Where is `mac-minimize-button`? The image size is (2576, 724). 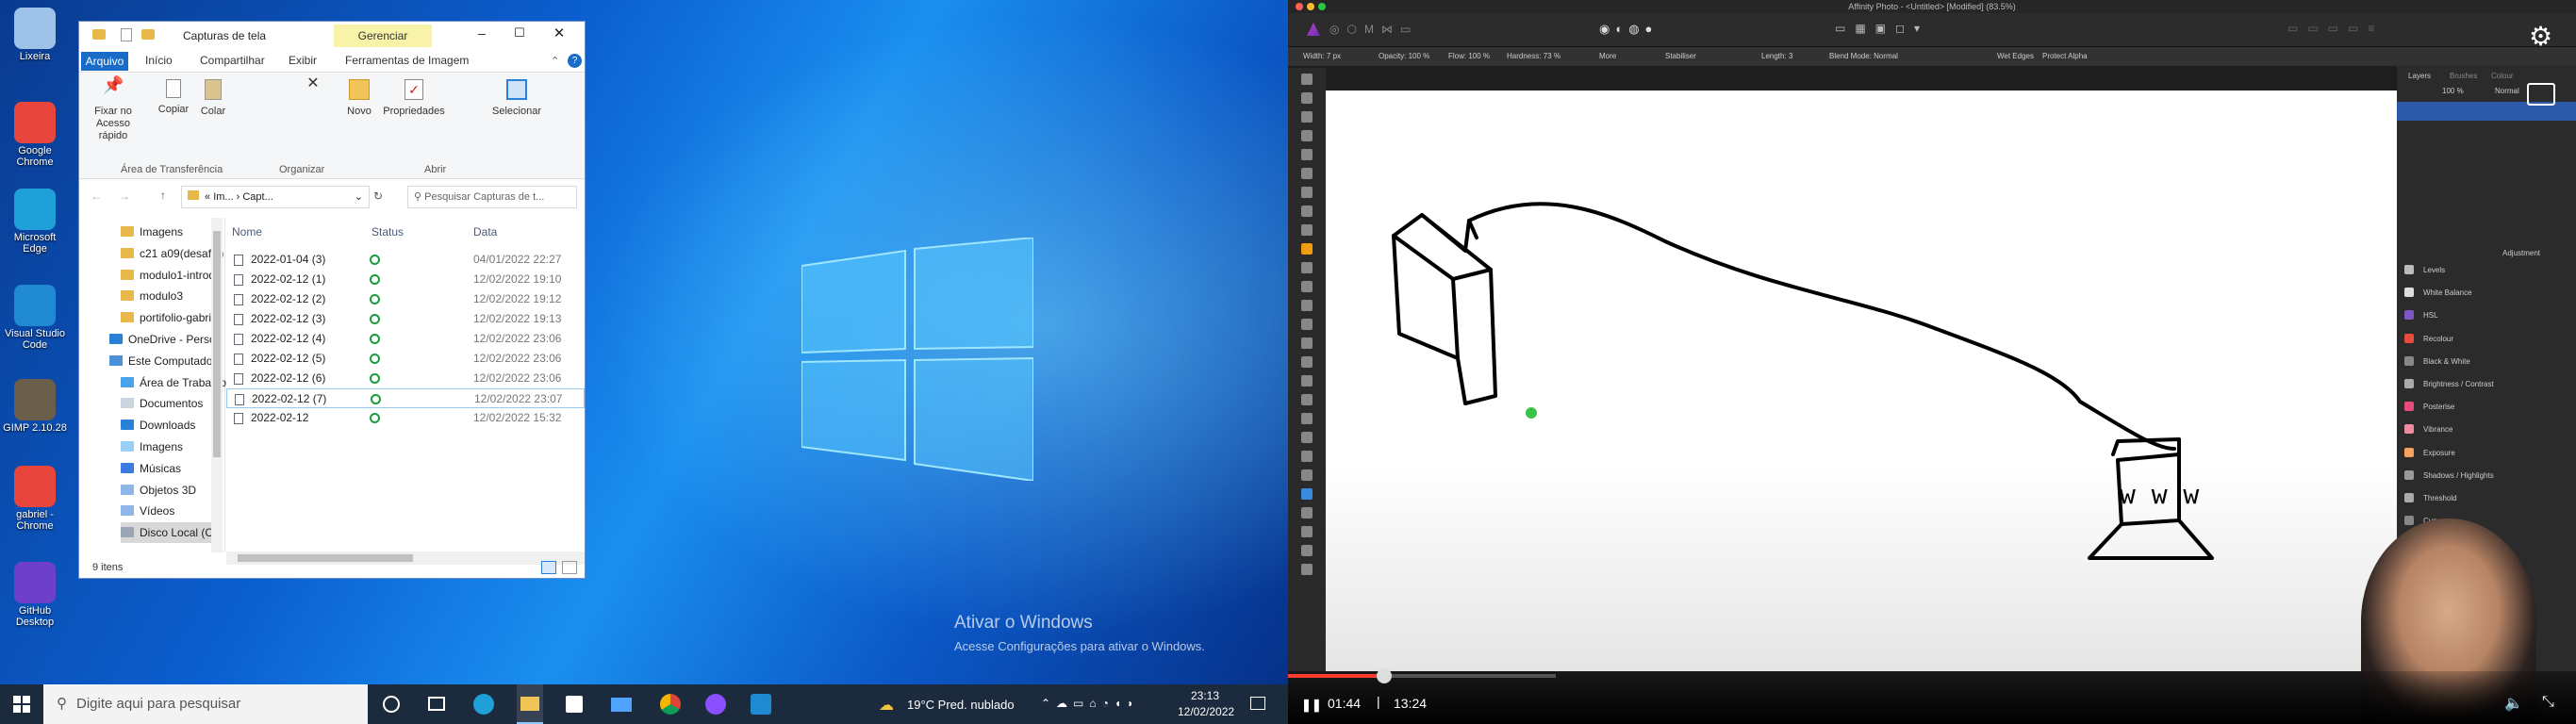 mac-minimize-button is located at coordinates (1310, 6).